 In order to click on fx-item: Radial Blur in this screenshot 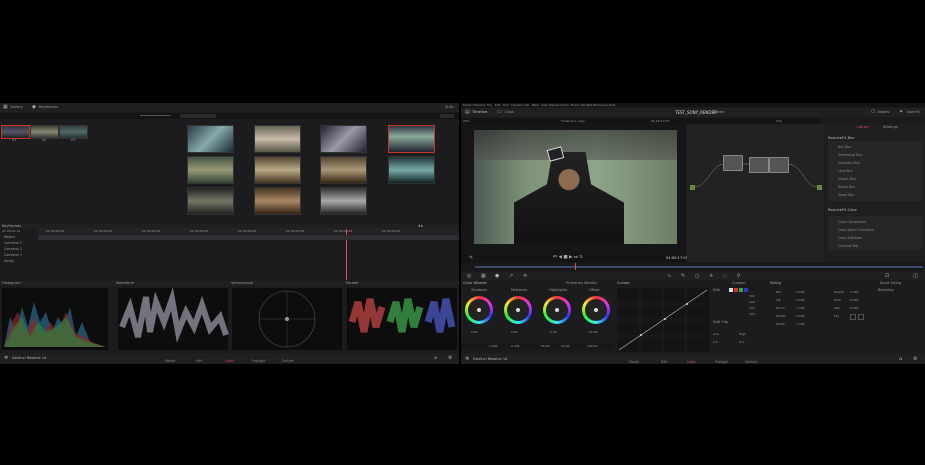, I will do `click(846, 187)`.